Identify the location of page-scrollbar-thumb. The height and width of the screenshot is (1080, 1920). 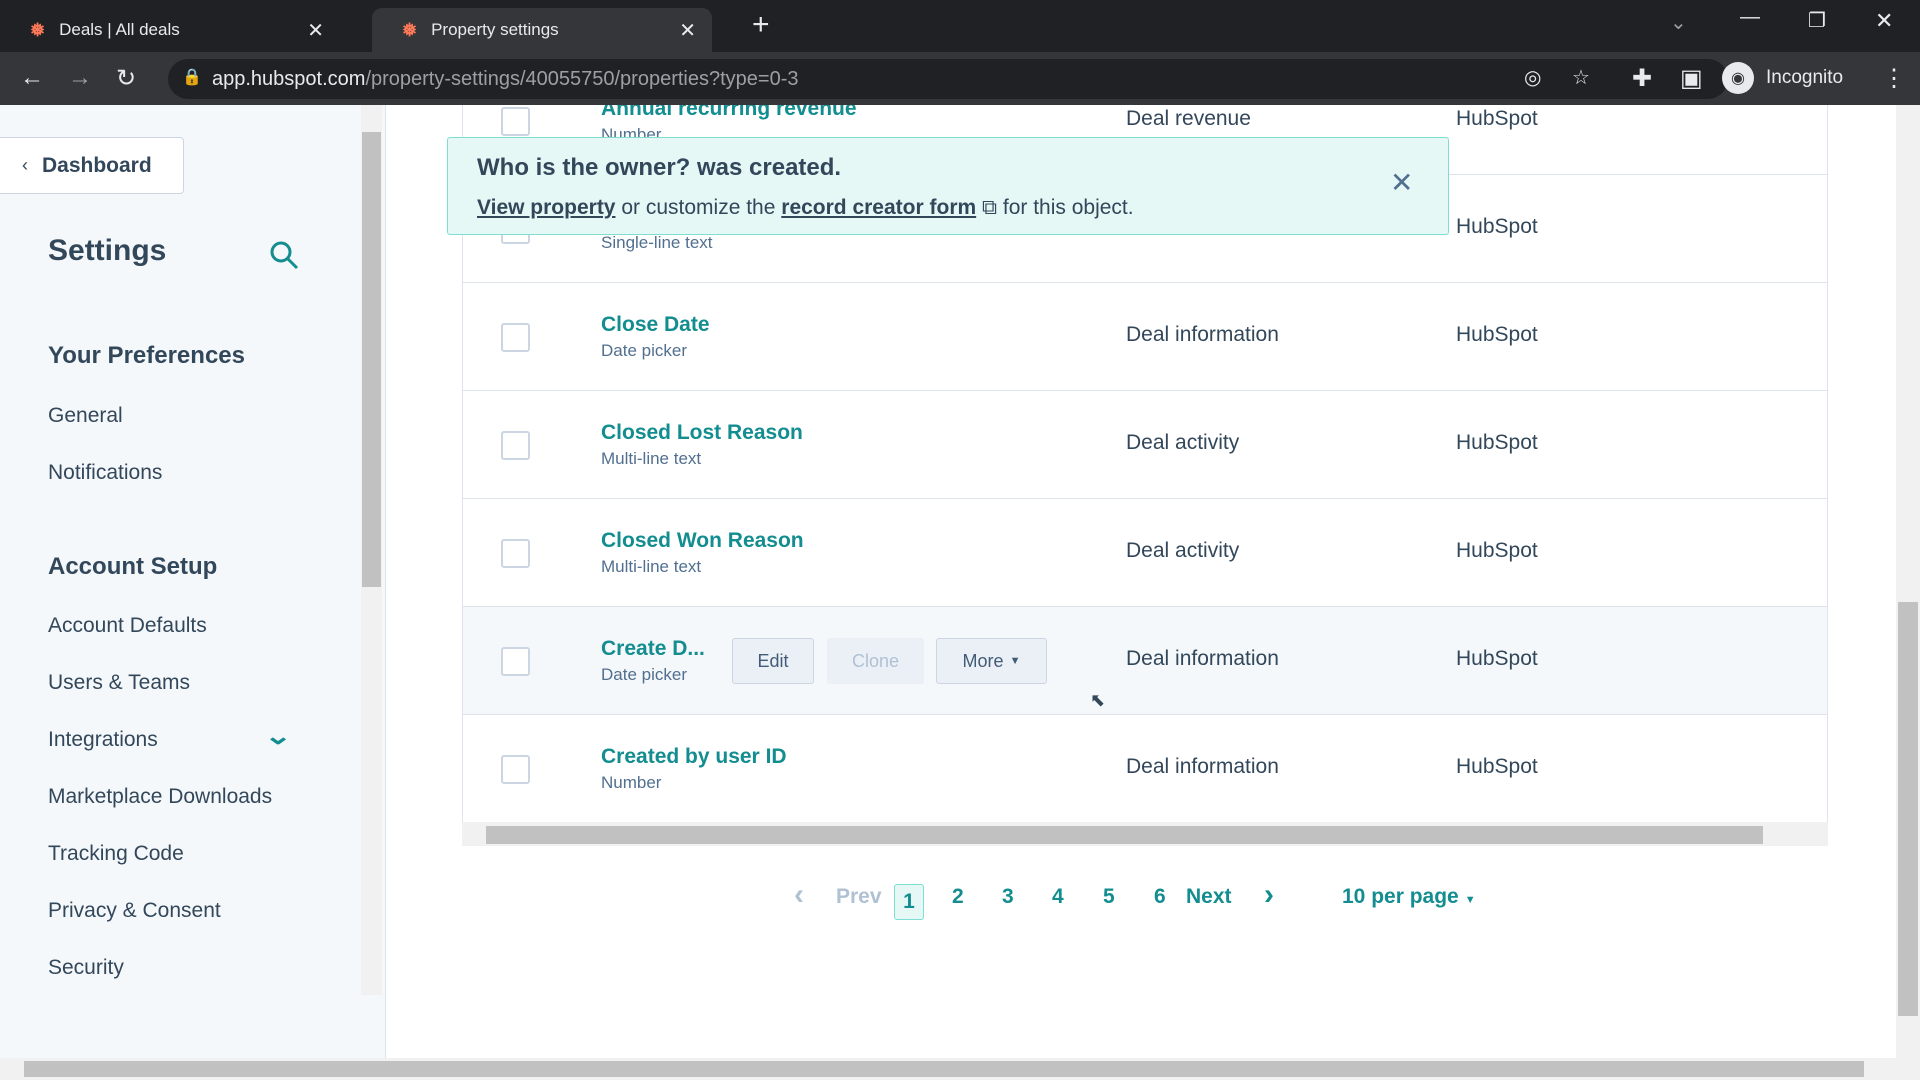
(1908, 809).